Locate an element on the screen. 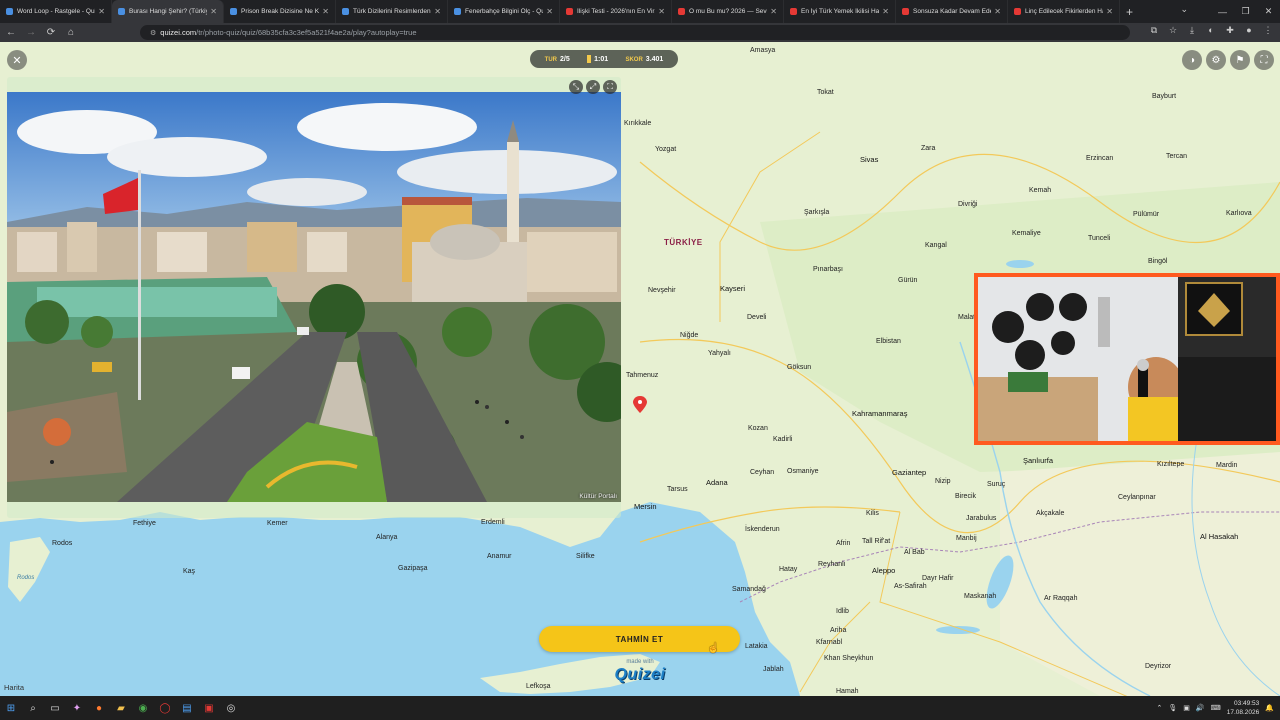 This screenshot has width=1280, height=720. report-flag-icon: ⚑ is located at coordinates (1240, 60).